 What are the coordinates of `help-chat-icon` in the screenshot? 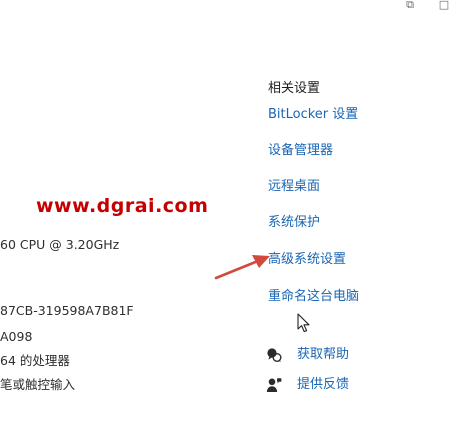 It's located at (274, 355).